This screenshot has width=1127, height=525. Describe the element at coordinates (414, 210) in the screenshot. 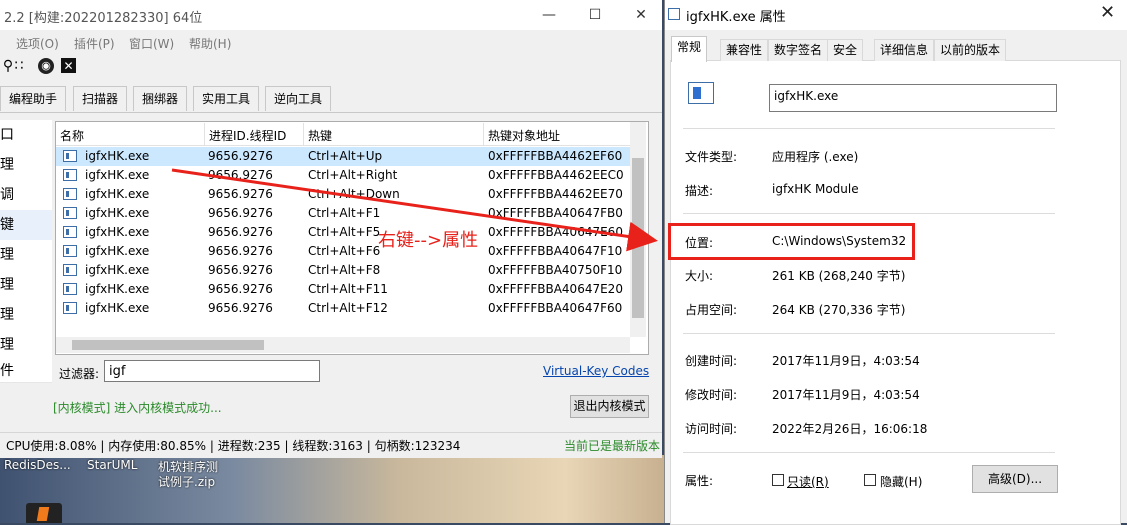

I see `annotation-arrow` at that location.